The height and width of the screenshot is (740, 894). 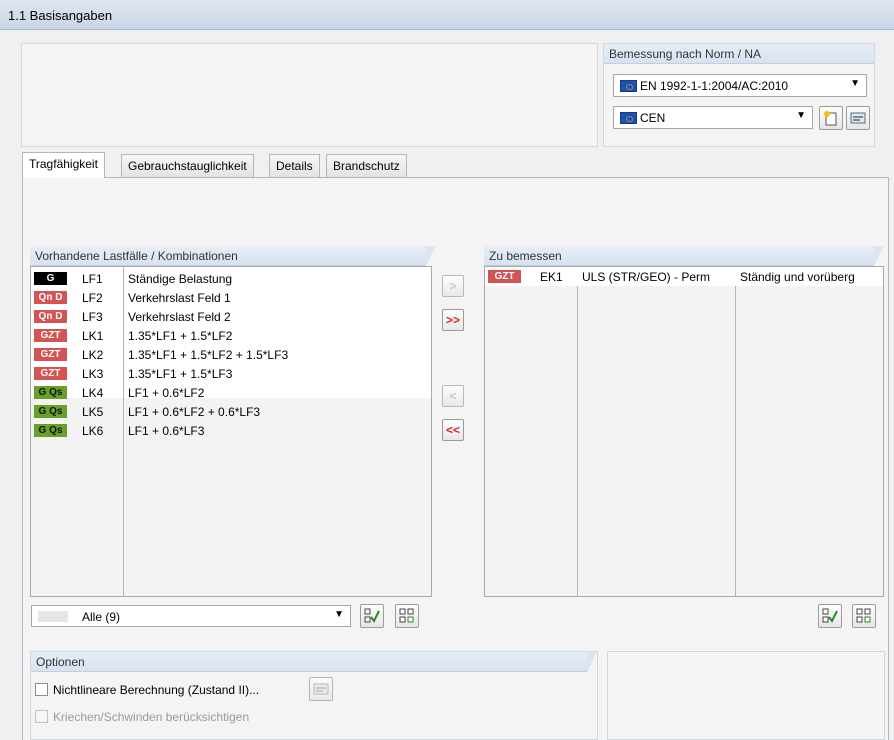 What do you see at coordinates (231, 392) in the screenshot?
I see `list-item: G Qs LK4 LF1 + 0.6*LF2` at bounding box center [231, 392].